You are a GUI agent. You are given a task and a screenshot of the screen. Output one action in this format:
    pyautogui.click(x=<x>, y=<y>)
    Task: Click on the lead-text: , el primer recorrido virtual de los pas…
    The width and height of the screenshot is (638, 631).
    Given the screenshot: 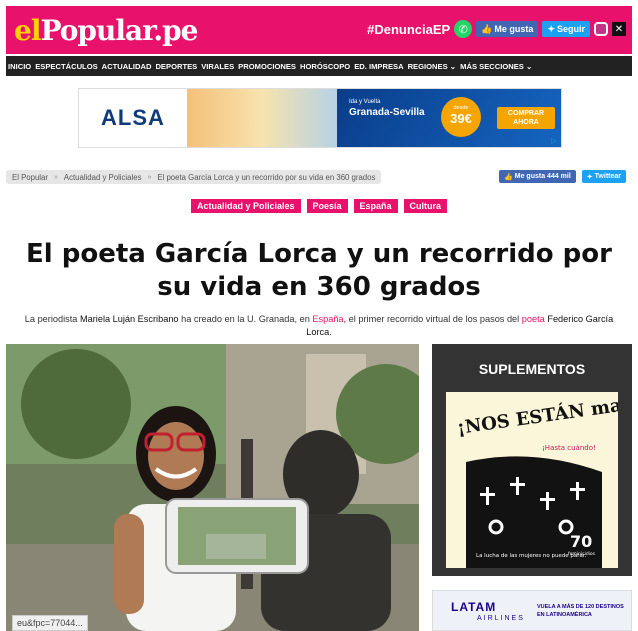 What is the action you would take?
    pyautogui.click(x=432, y=319)
    